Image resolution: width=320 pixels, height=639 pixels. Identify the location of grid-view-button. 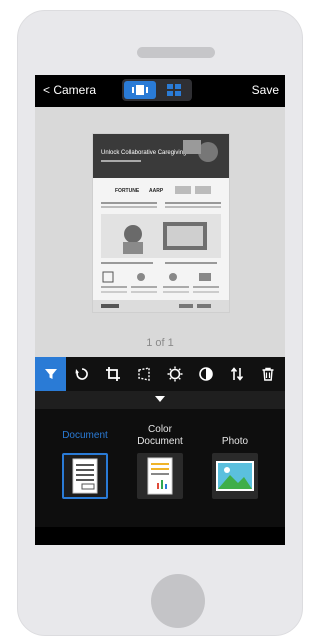
(174, 90).